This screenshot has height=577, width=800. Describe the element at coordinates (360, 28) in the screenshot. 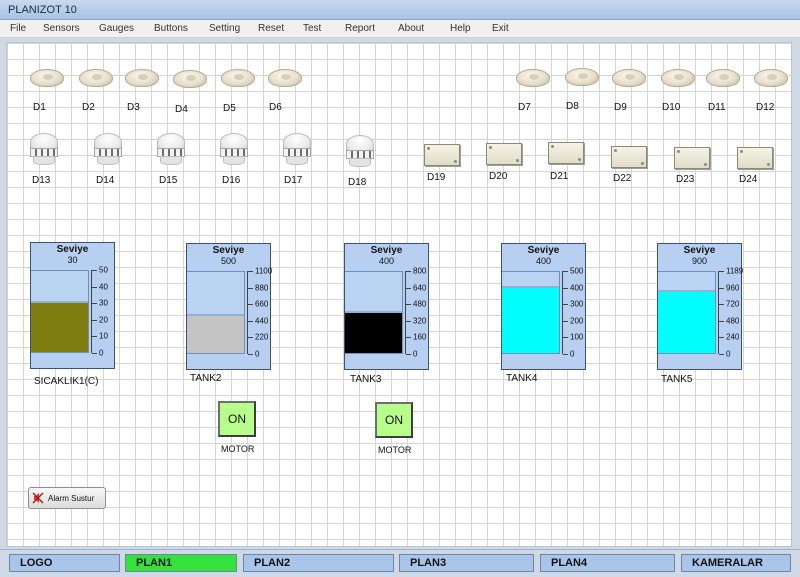

I see `menu-report: Report` at that location.